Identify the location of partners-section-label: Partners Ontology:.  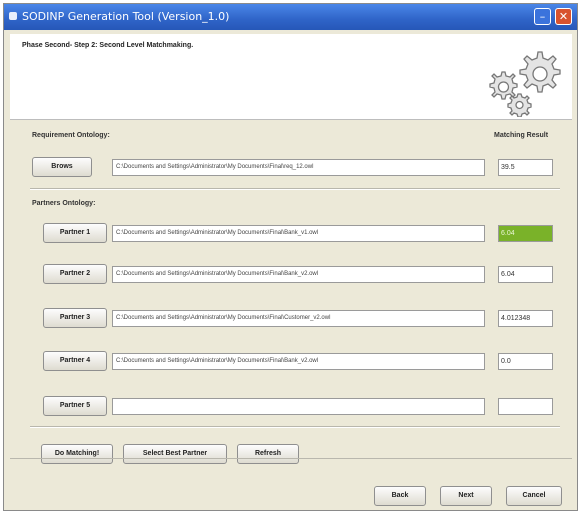
(64, 203).